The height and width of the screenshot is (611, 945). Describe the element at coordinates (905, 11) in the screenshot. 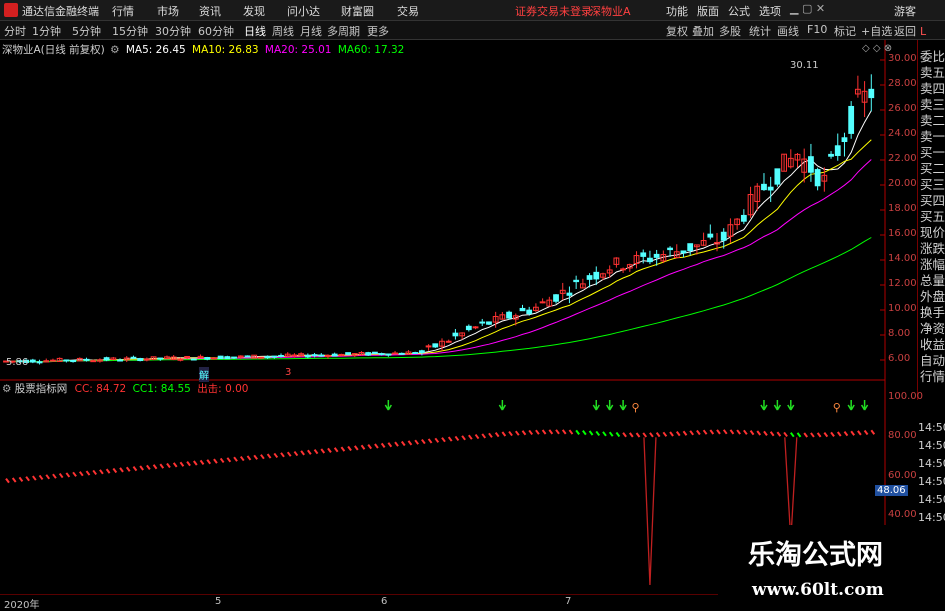

I see `guest-label: 游客` at that location.